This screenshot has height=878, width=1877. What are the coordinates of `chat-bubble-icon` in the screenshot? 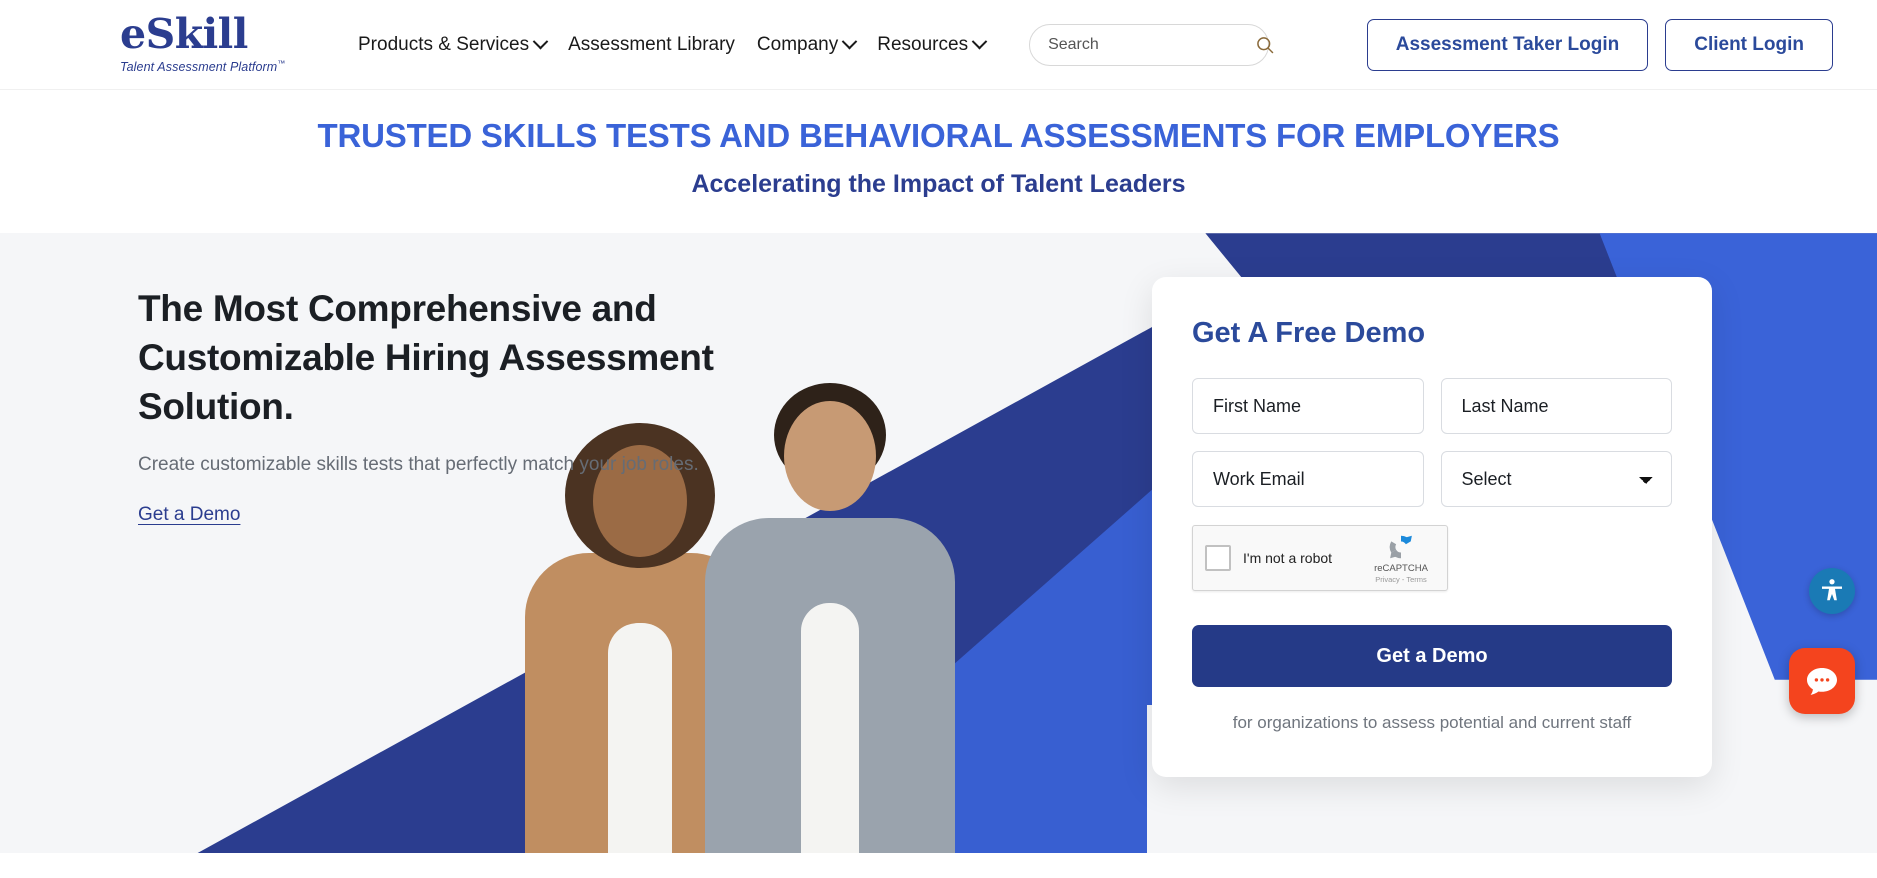 It's located at (1822, 681).